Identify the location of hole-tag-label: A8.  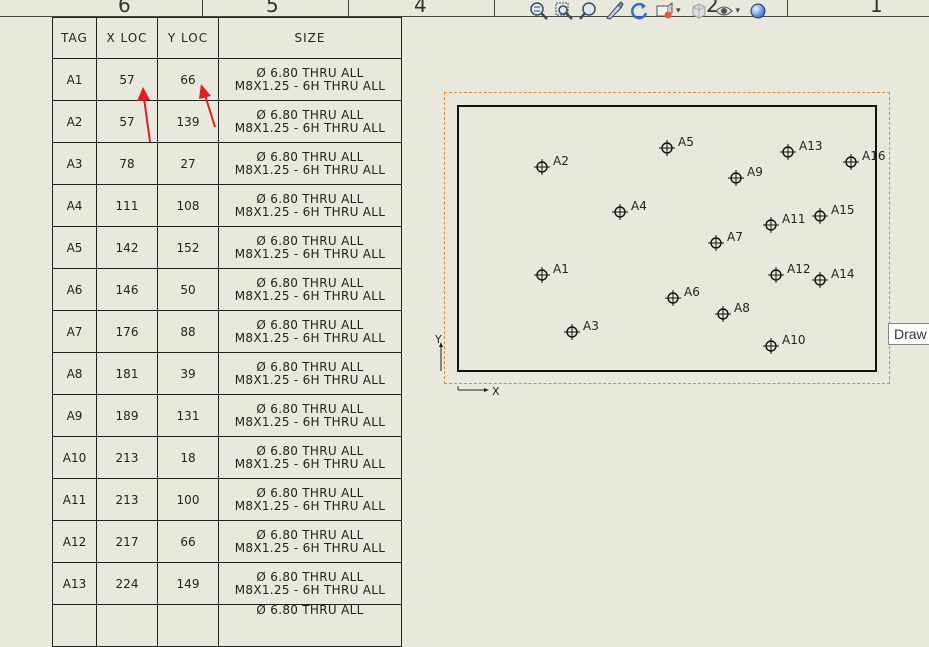
(742, 308).